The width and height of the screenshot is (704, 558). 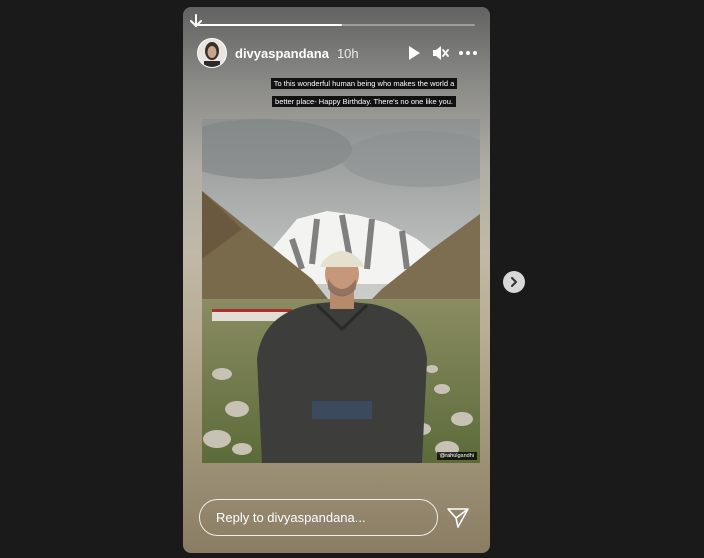 I want to click on story-controls, so click(x=438, y=53).